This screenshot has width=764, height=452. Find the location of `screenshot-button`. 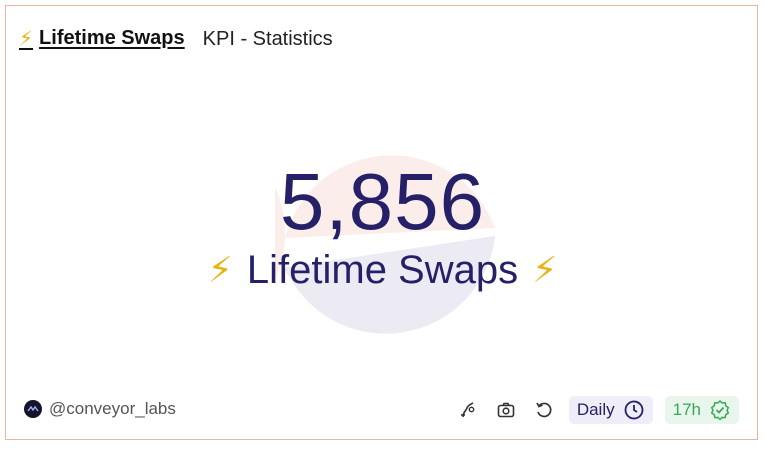

screenshot-button is located at coordinates (506, 410).